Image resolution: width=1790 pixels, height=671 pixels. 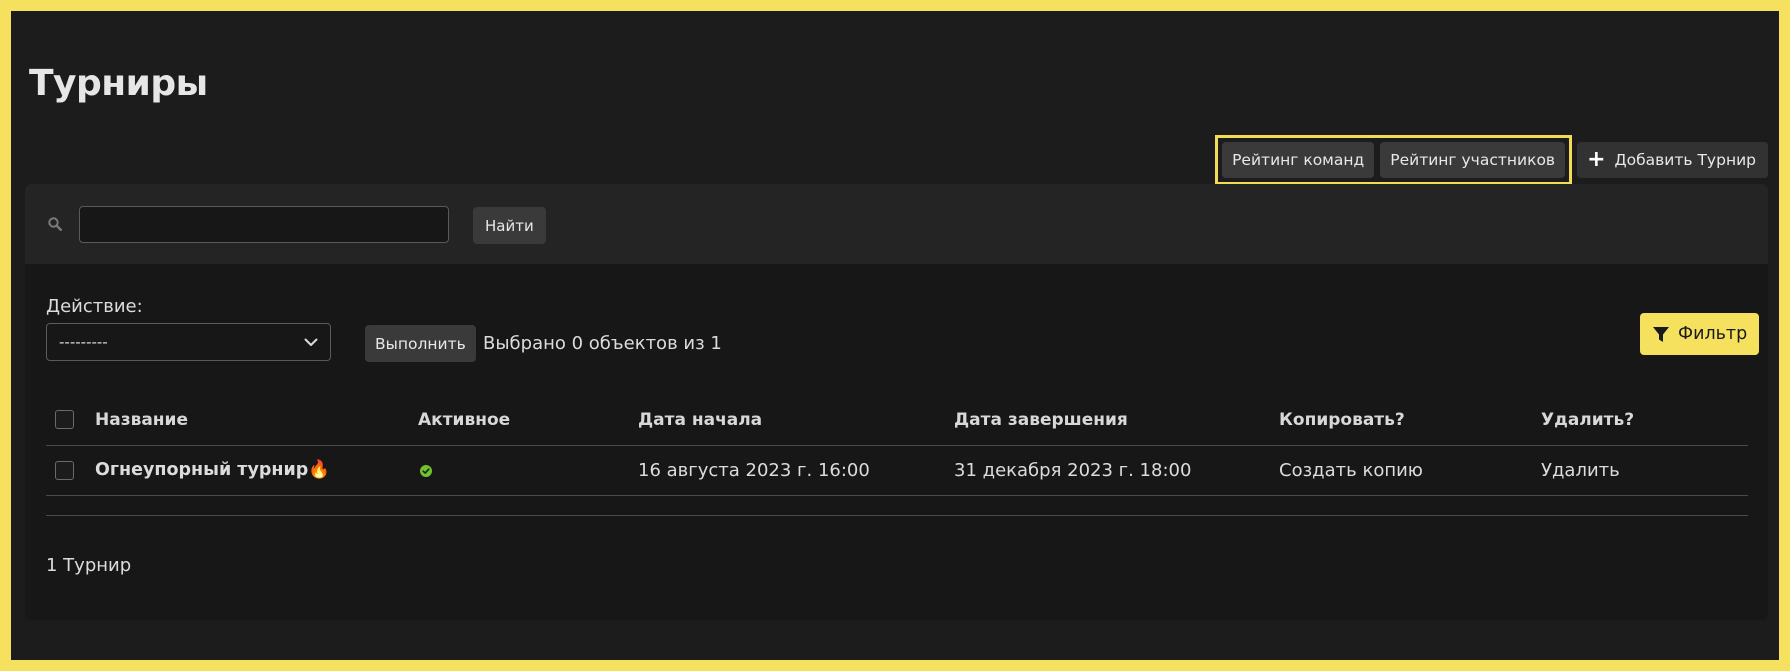 What do you see at coordinates (1713, 334) in the screenshot?
I see `filter-label: Фильтр` at bounding box center [1713, 334].